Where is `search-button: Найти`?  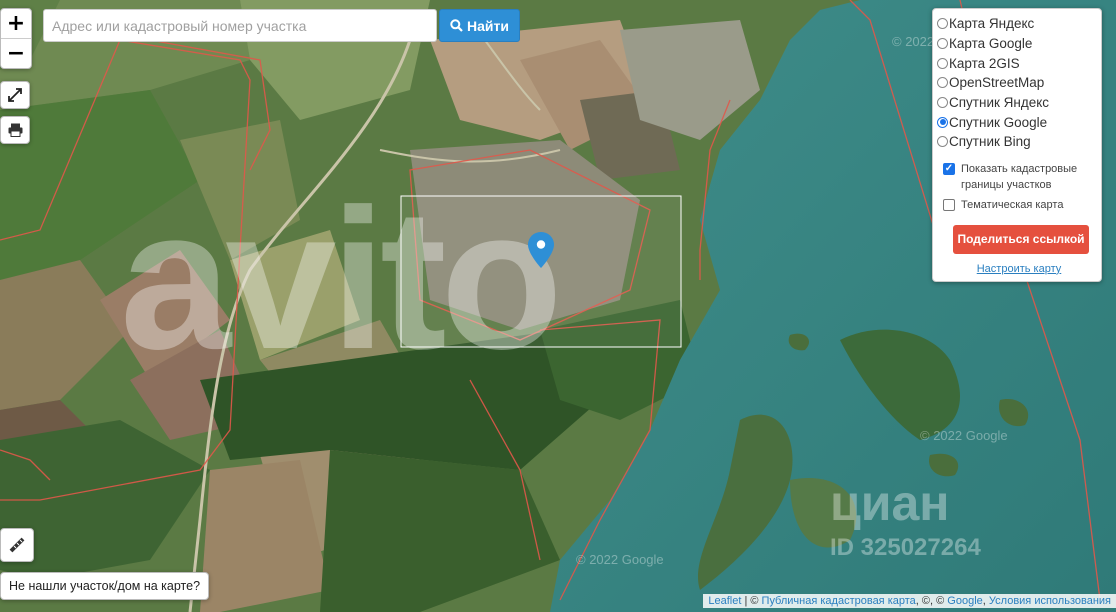
search-button: Найти is located at coordinates (479, 25).